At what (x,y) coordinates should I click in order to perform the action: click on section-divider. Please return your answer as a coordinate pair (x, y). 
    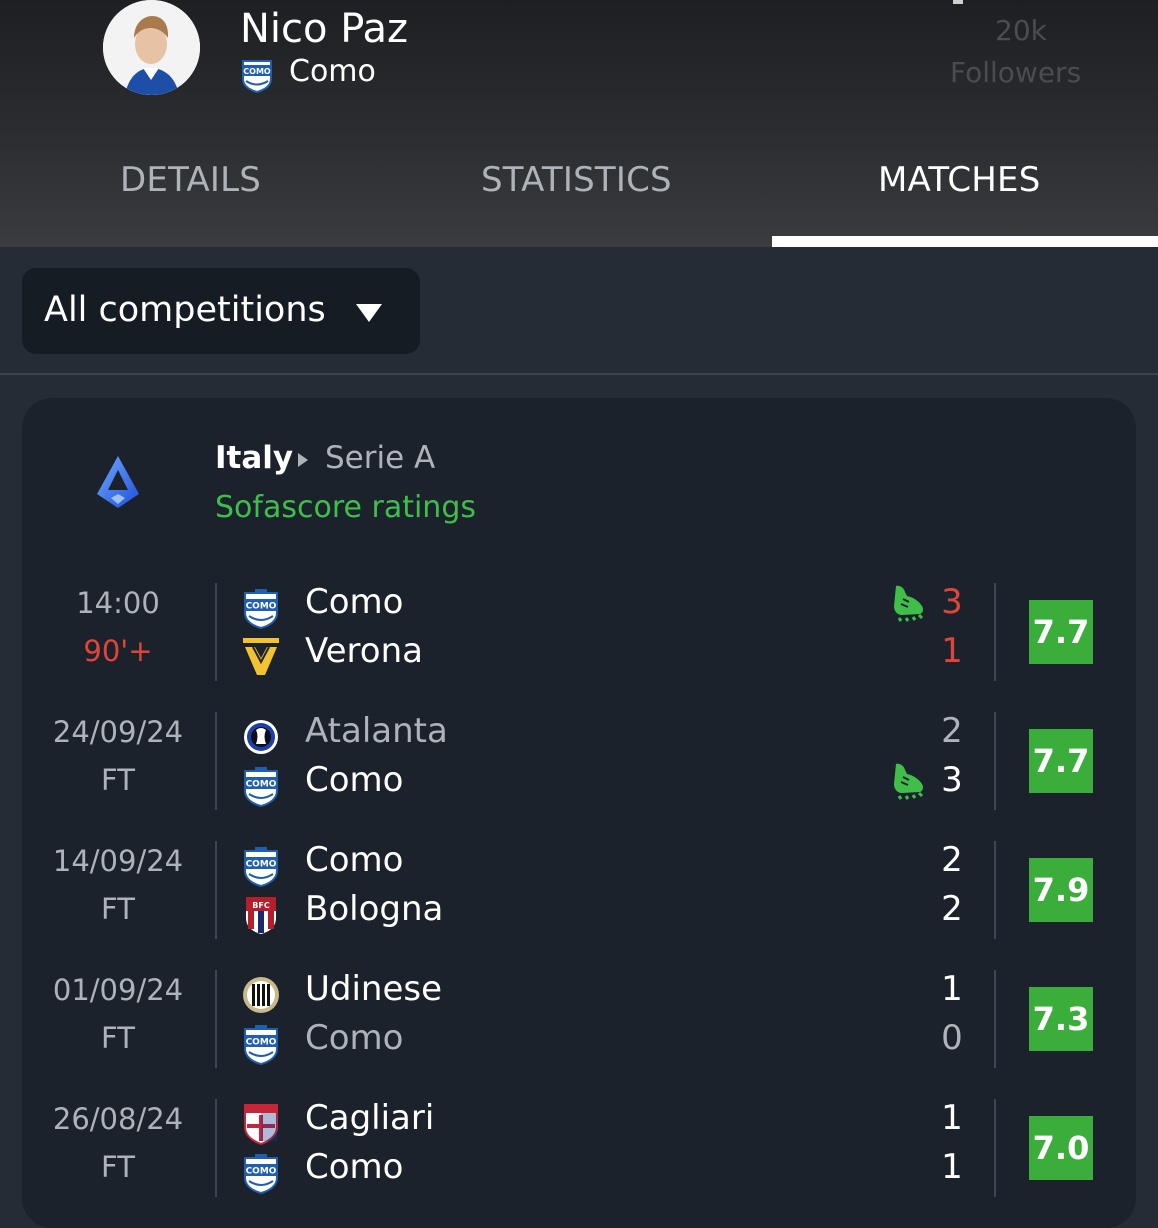
    Looking at the image, I should click on (579, 374).